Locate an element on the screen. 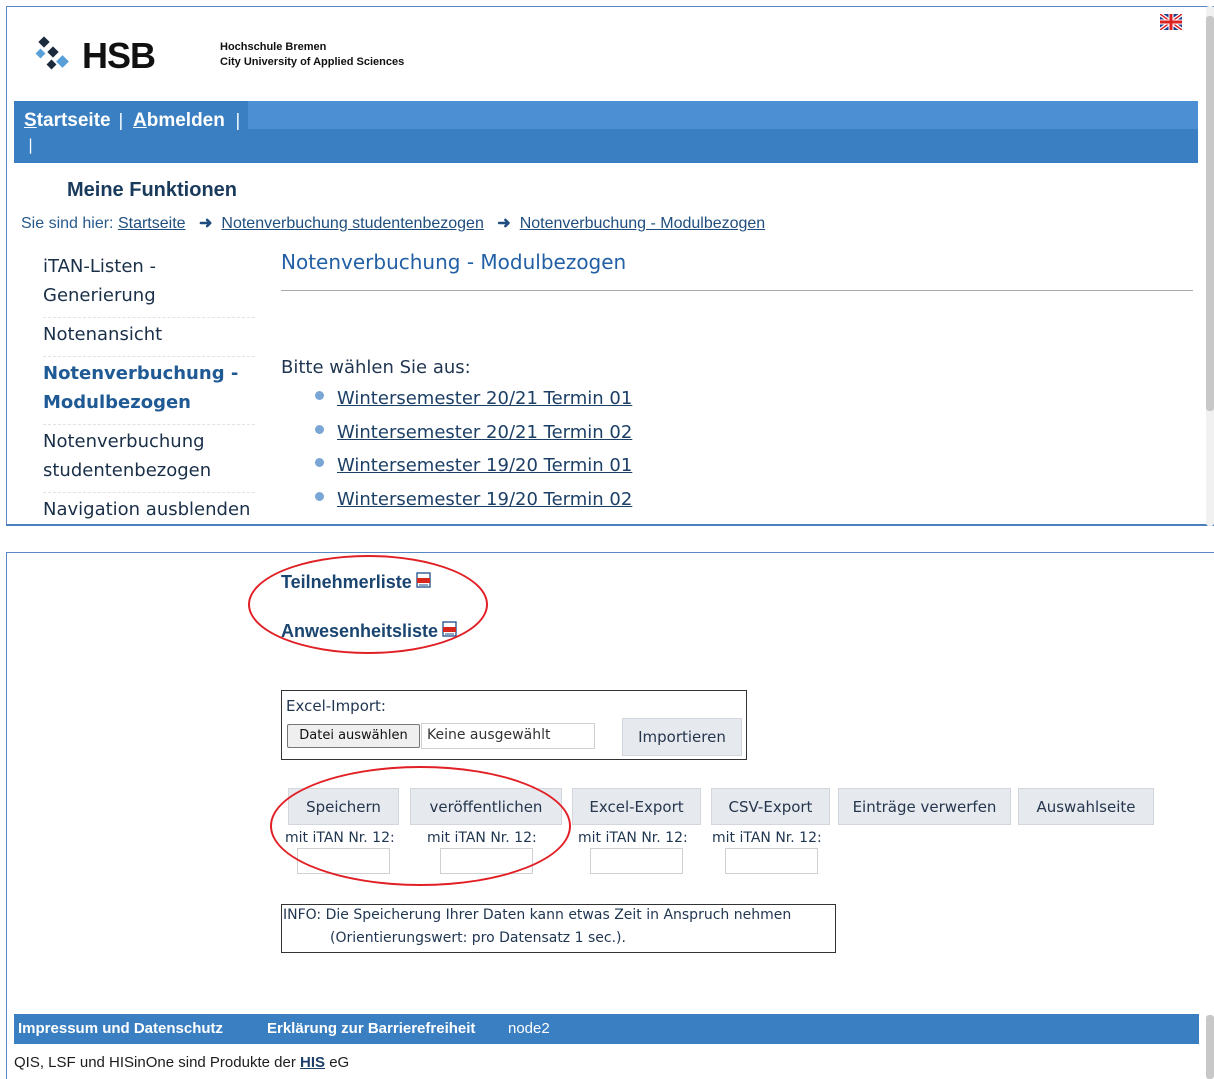  footer-imprint-link: Impressum und Datenschutz is located at coordinates (120, 1028).